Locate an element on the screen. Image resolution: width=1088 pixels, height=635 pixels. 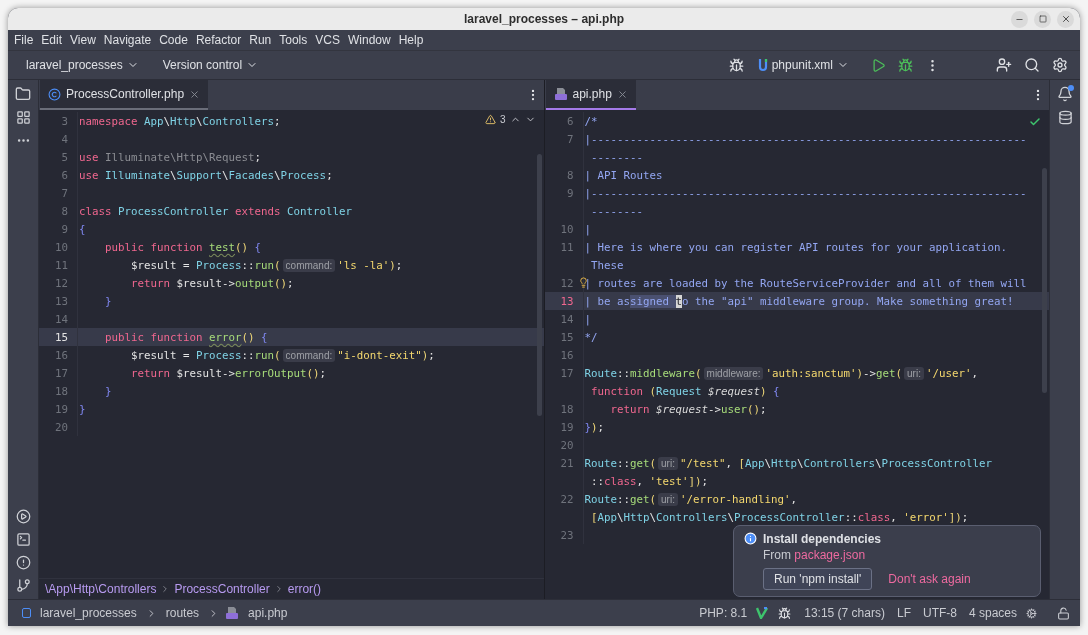
alert-icon is located at coordinates (23, 562).